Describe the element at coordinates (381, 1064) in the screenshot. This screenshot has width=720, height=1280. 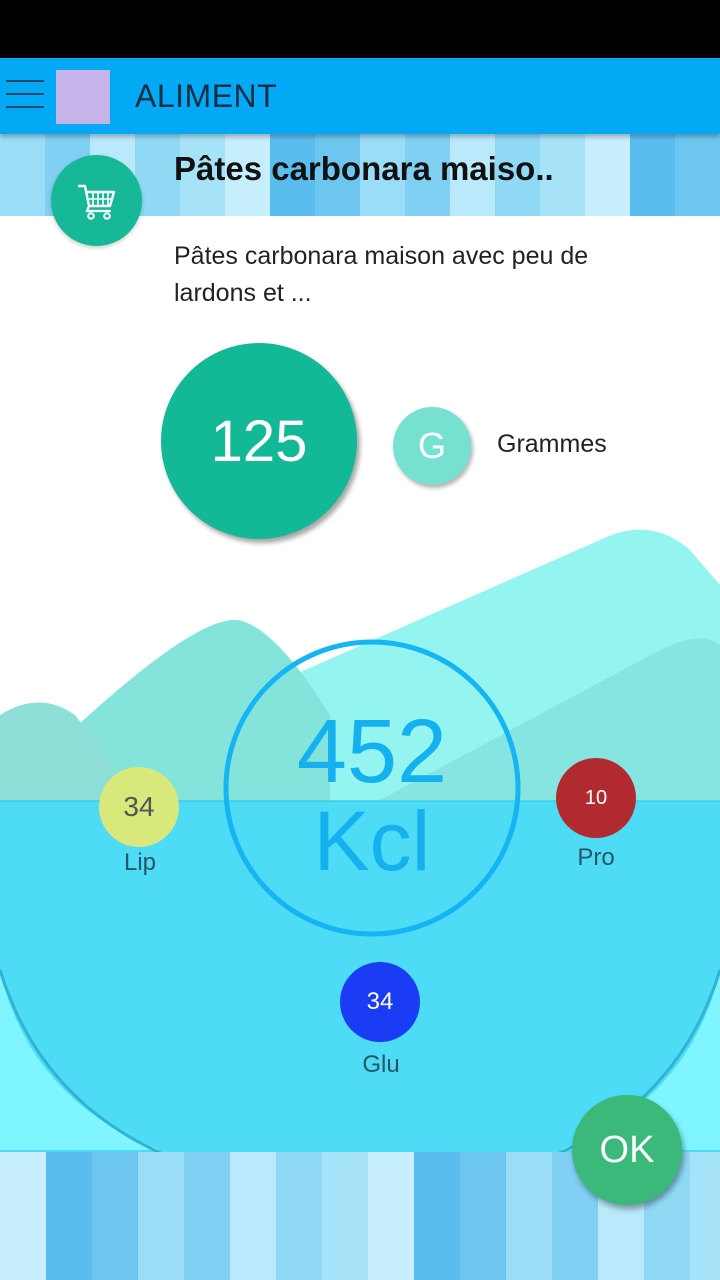
I see `glucid-label: Glu` at that location.